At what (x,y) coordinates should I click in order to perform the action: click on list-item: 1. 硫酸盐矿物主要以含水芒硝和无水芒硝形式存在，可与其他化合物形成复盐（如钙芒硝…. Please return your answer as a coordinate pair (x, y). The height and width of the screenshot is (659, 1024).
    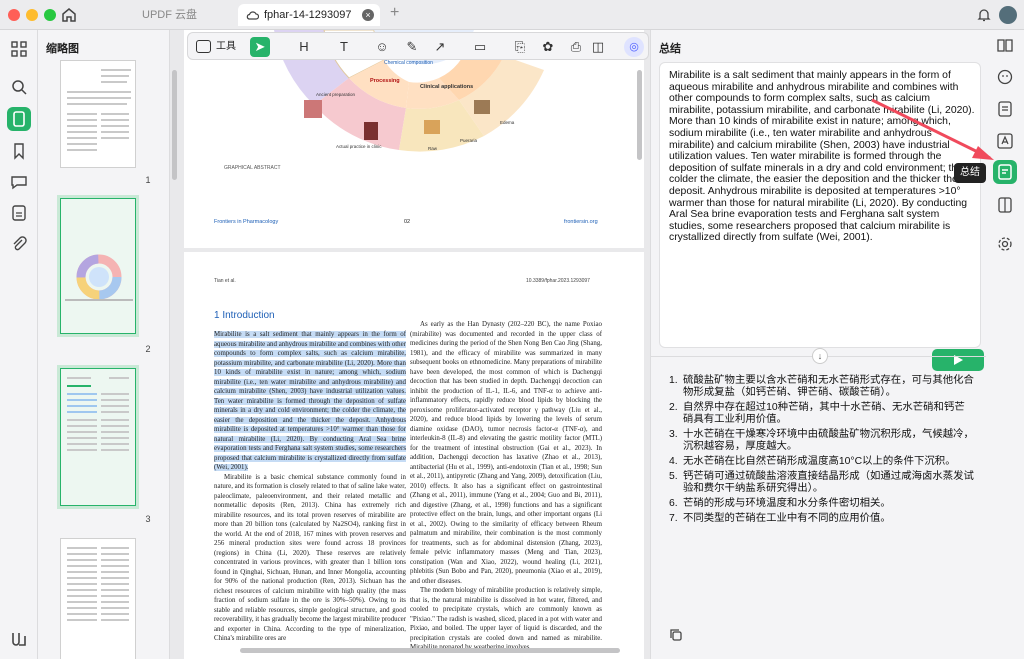
    Looking at the image, I should click on (821, 386).